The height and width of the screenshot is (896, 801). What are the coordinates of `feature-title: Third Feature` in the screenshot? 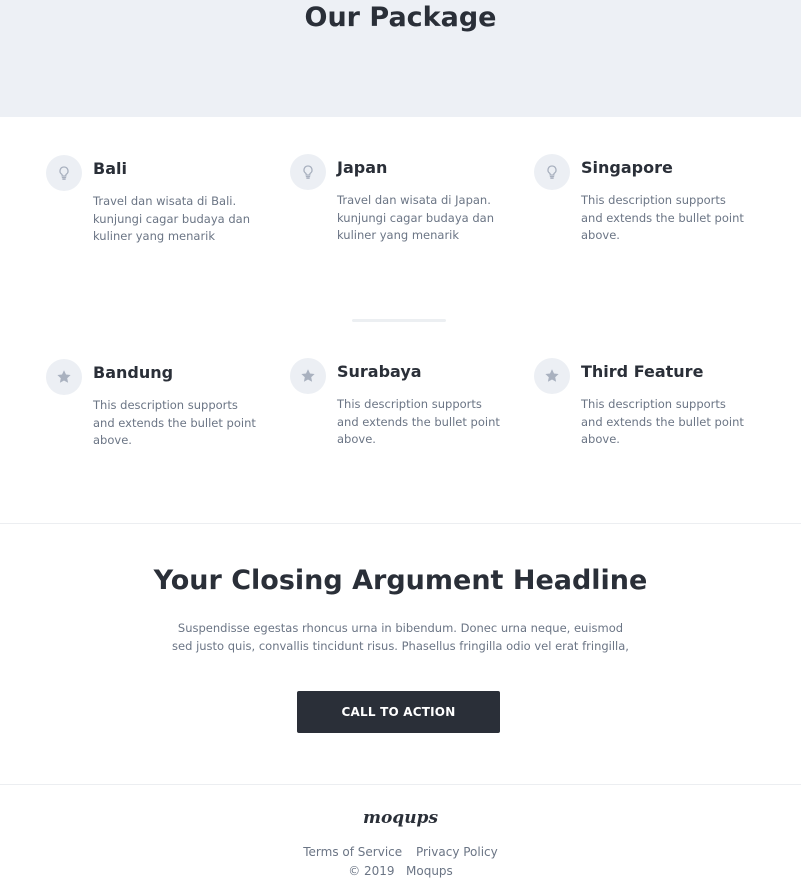 It's located at (642, 371).